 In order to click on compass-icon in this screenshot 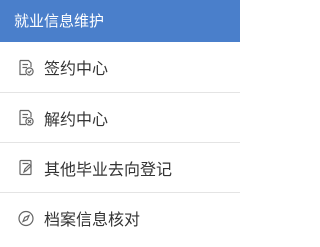, I will do `click(26, 218)`.